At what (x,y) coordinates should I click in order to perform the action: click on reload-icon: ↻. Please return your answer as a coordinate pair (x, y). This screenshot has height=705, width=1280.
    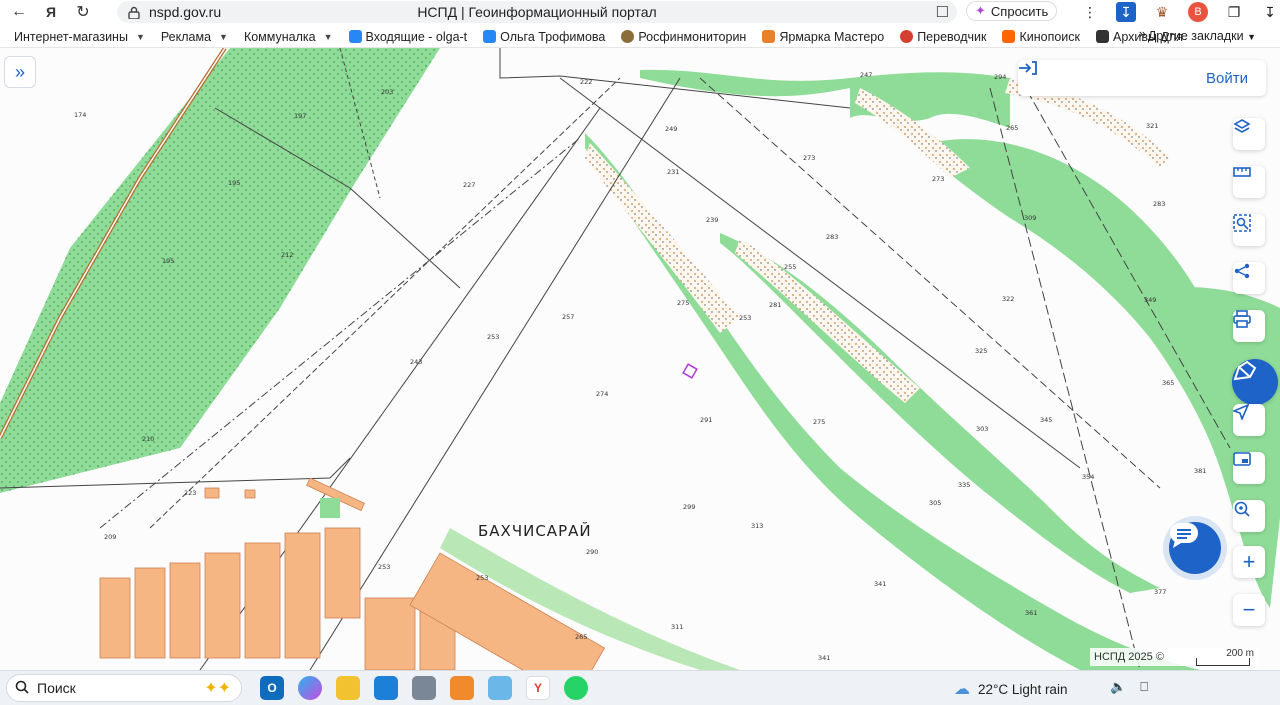
    Looking at the image, I should click on (83, 12).